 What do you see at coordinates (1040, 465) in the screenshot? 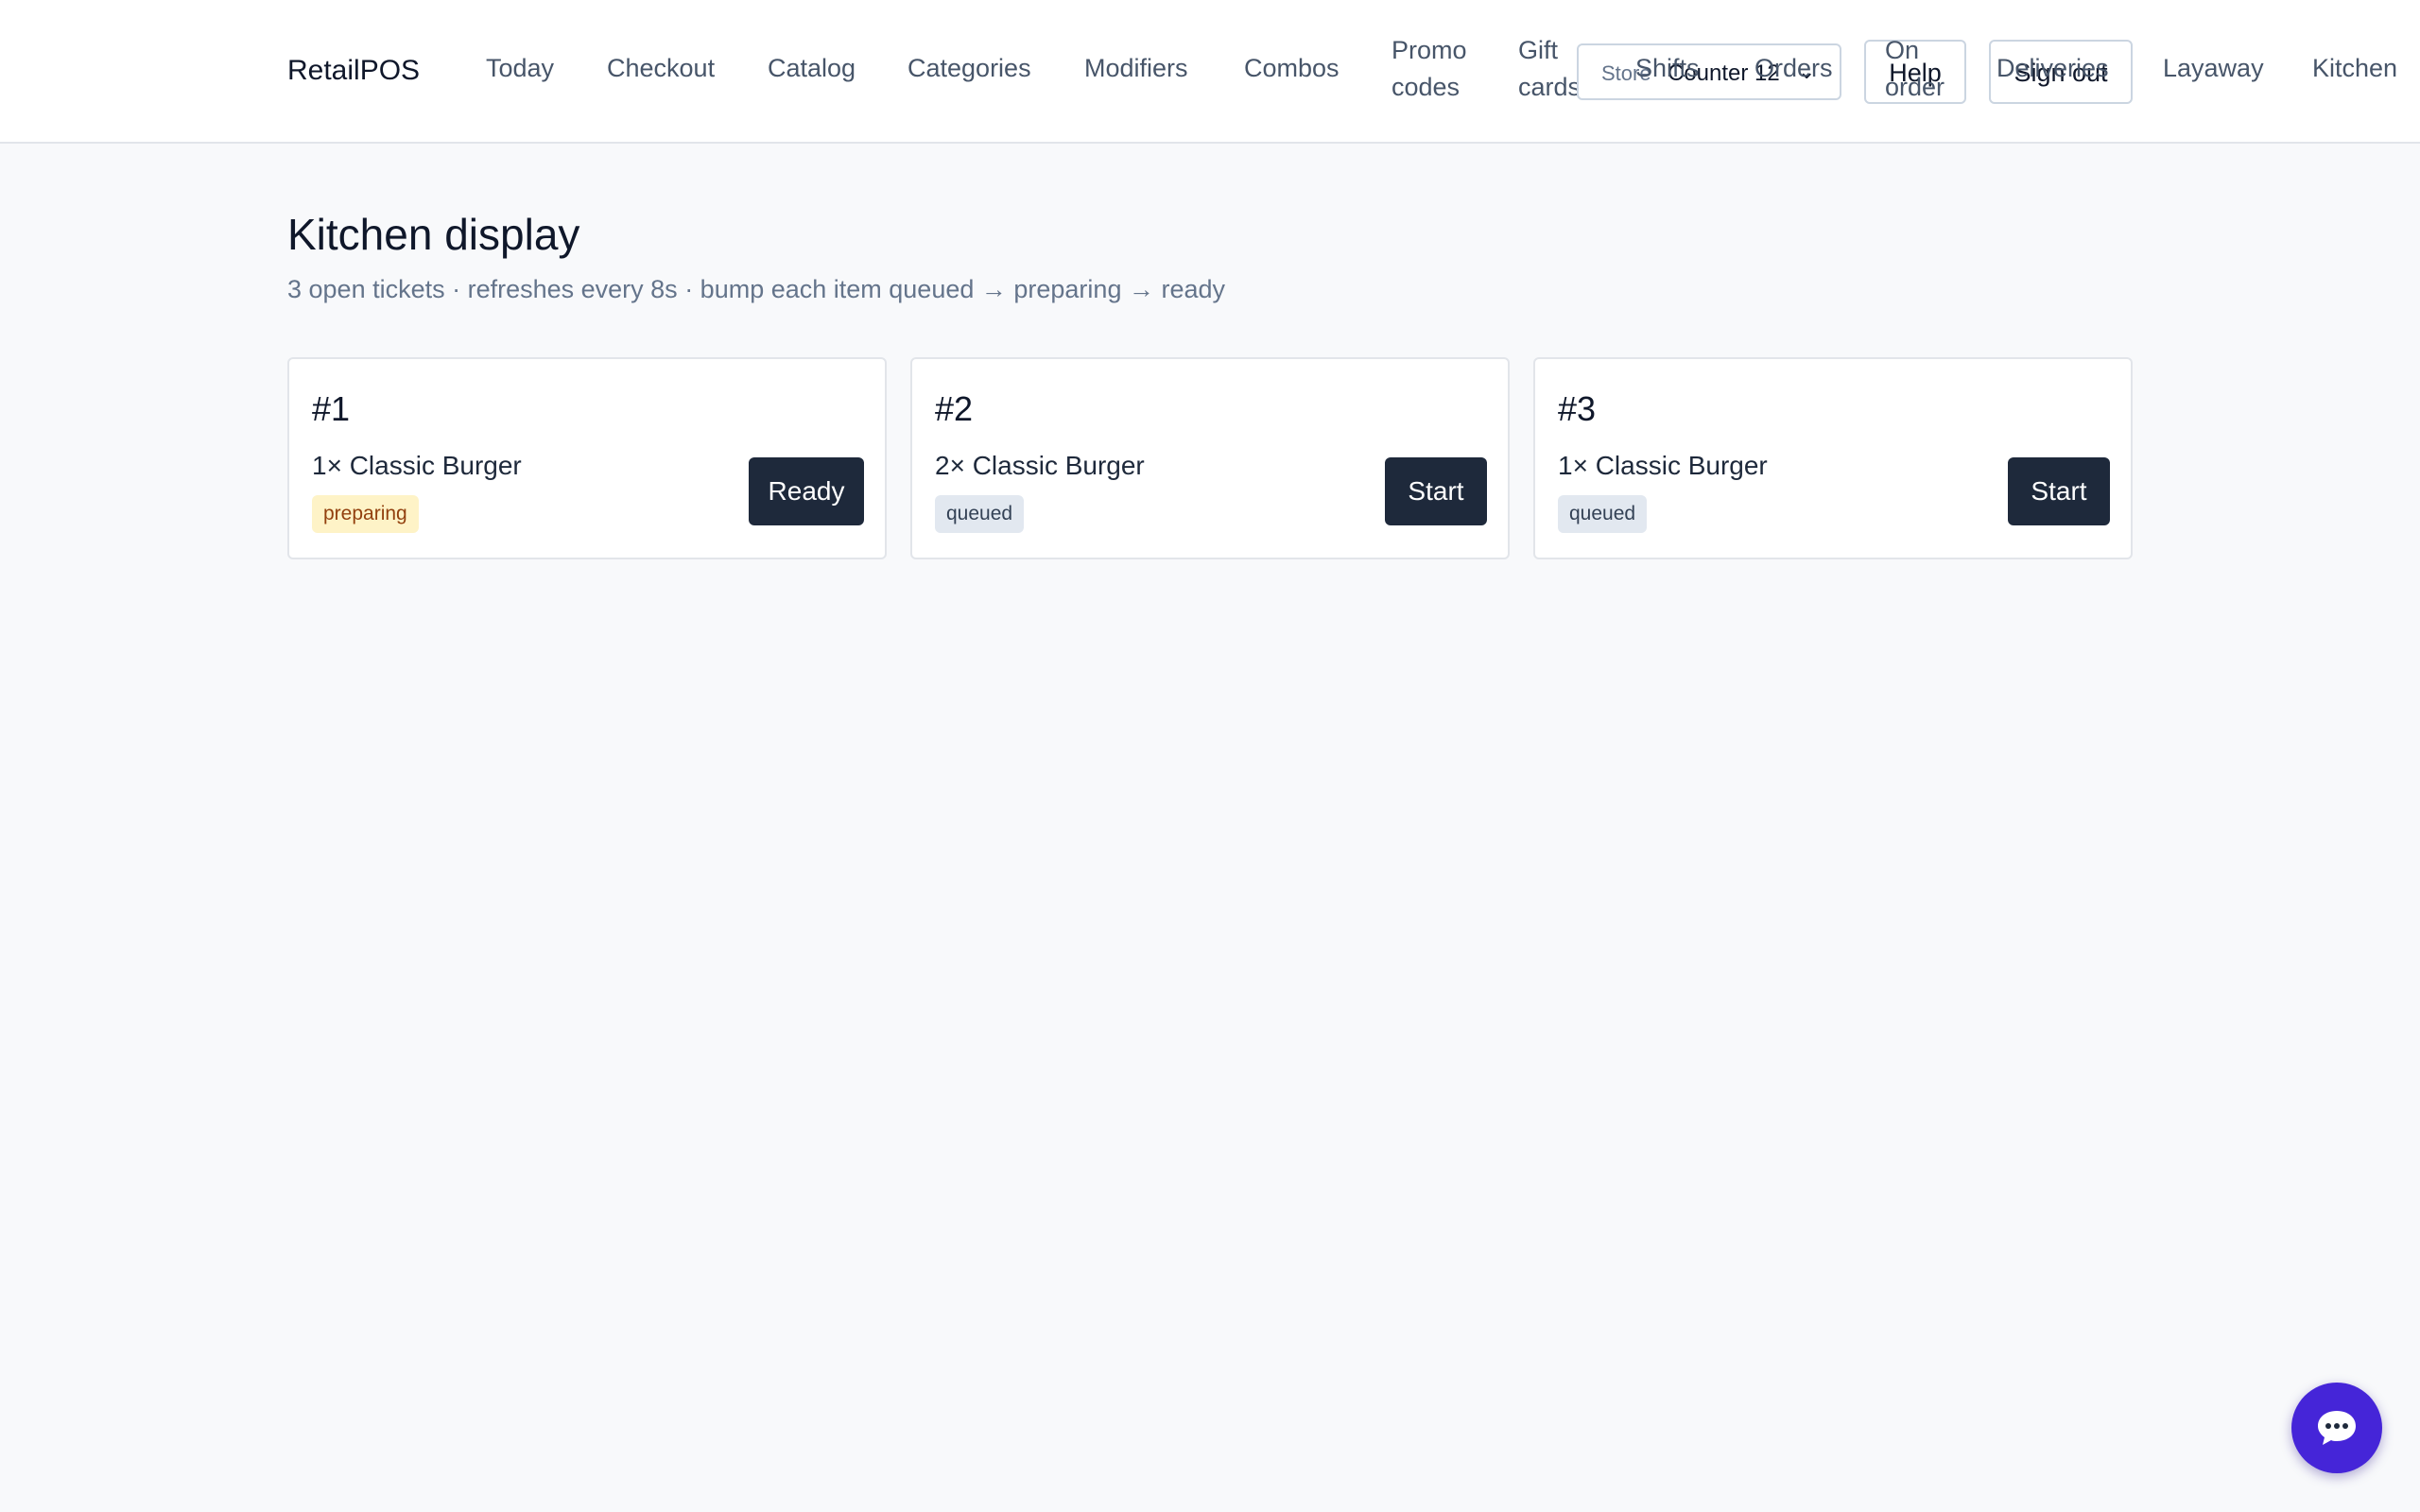
I see `ticket-item: 2× Classic Burger` at bounding box center [1040, 465].